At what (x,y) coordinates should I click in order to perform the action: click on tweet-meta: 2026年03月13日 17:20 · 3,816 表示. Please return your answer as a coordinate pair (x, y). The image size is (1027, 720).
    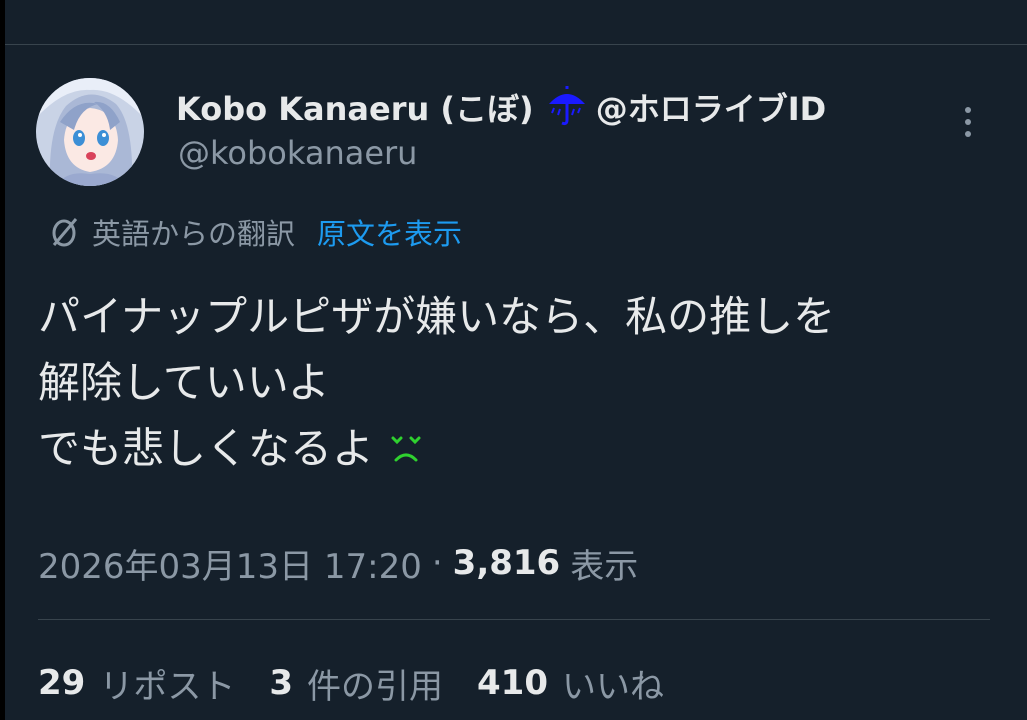
    Looking at the image, I should click on (338, 563).